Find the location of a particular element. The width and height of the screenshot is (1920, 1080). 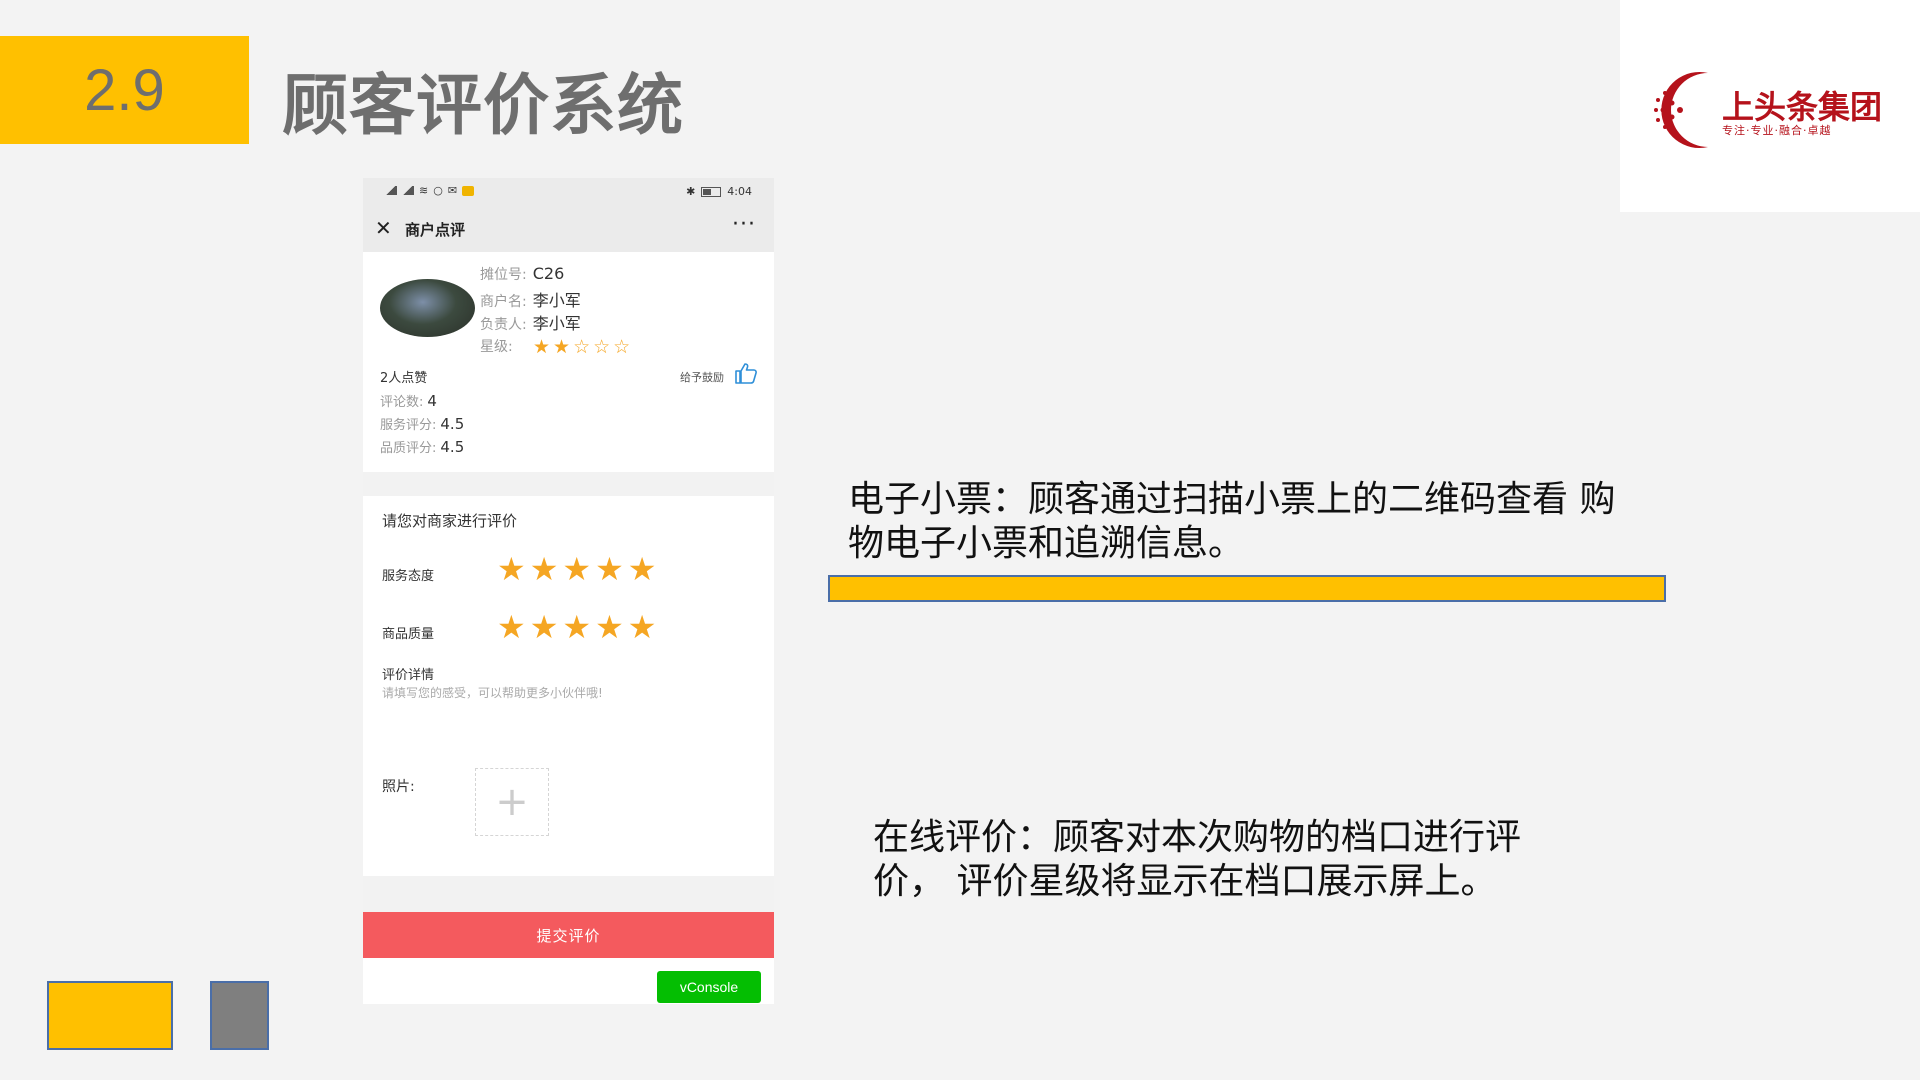

thumbs-up-icon is located at coordinates (746, 373).